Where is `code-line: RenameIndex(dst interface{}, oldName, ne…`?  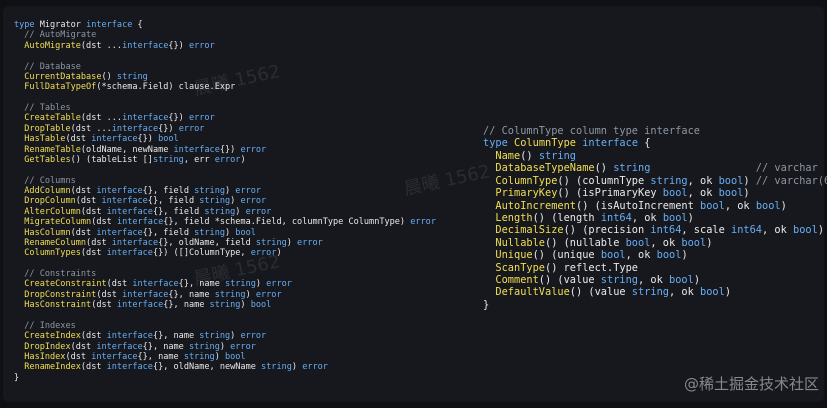 code-line: RenameIndex(dst interface{}, oldName, ne… is located at coordinates (225, 367).